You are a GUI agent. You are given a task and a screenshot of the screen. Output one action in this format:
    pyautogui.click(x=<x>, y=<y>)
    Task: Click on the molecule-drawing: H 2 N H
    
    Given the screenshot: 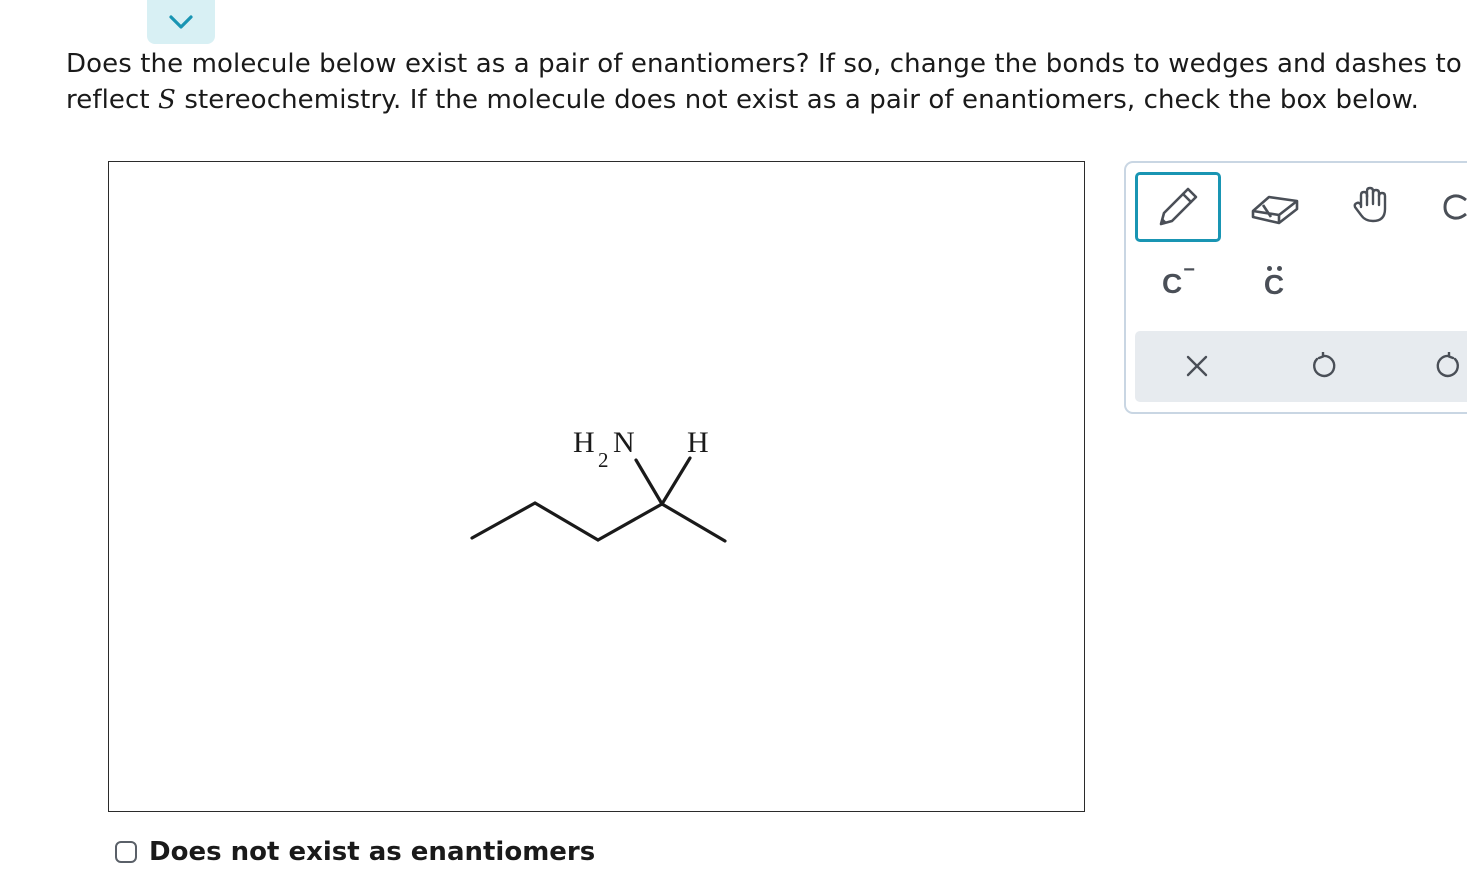 What is the action you would take?
    pyautogui.click(x=598, y=484)
    